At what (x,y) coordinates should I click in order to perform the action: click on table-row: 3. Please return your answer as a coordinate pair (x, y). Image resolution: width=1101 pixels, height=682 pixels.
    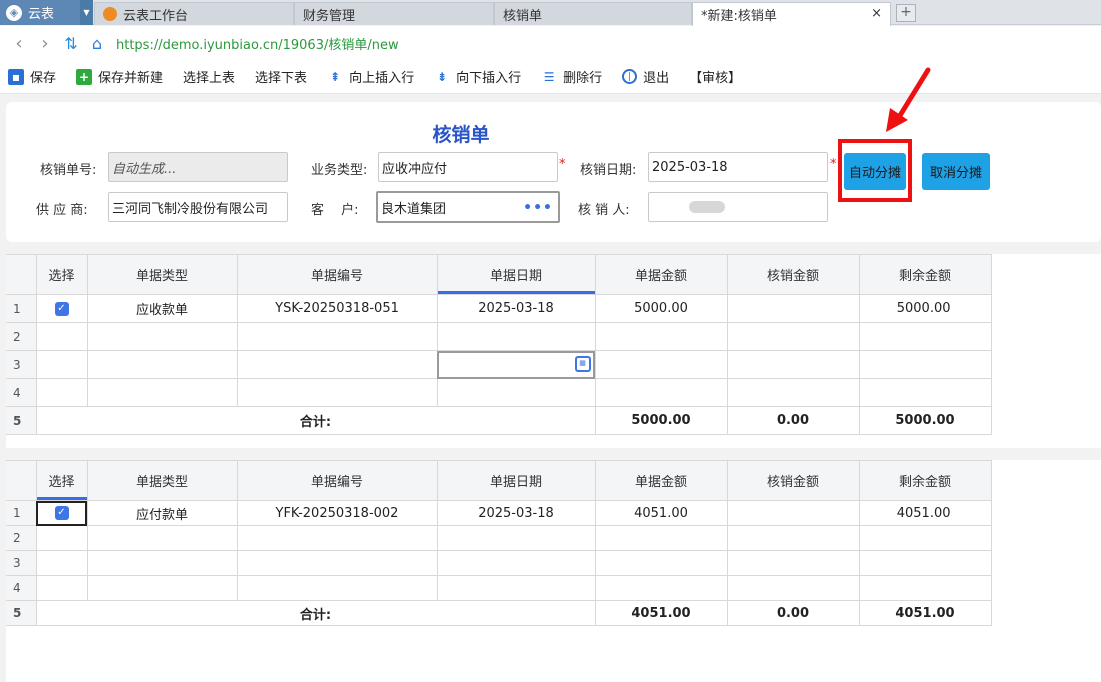
    Looking at the image, I should click on (499, 563).